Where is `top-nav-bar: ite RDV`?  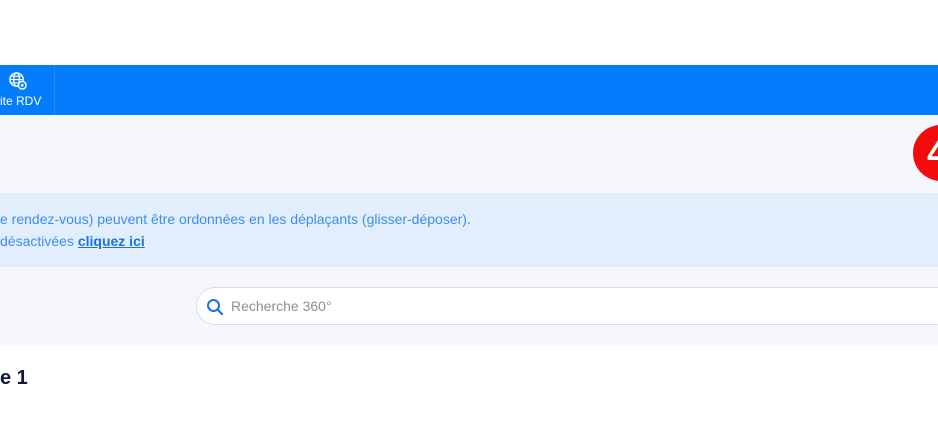
top-nav-bar: ite RDV is located at coordinates (469, 90).